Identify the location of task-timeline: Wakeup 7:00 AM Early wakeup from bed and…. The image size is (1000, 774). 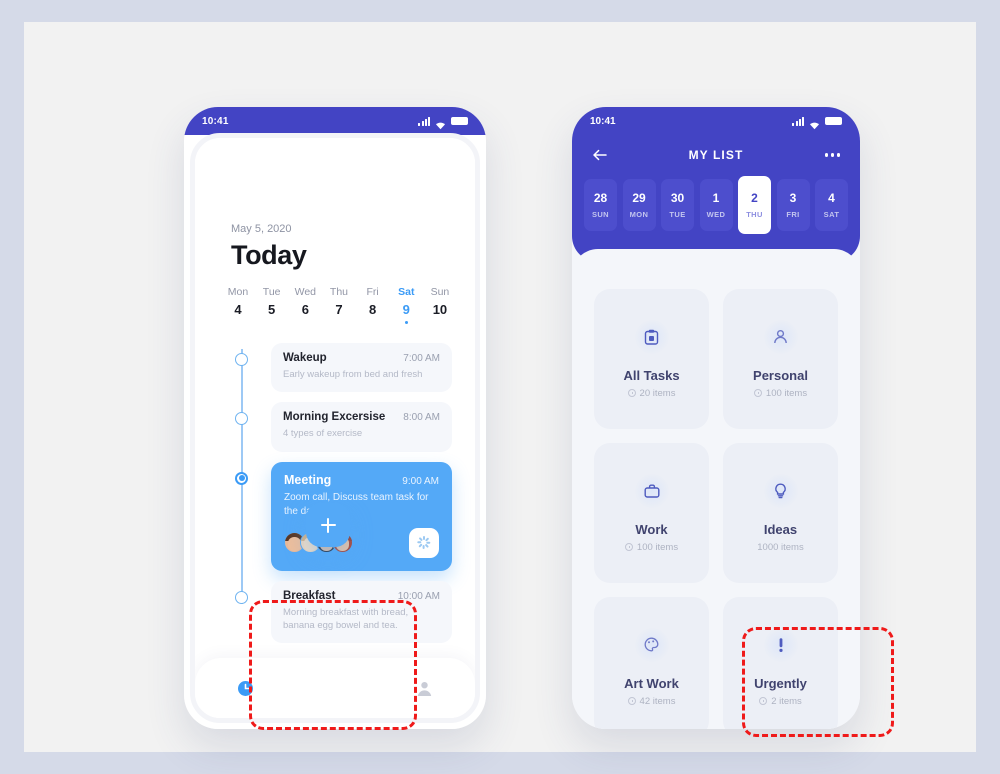
(335, 498).